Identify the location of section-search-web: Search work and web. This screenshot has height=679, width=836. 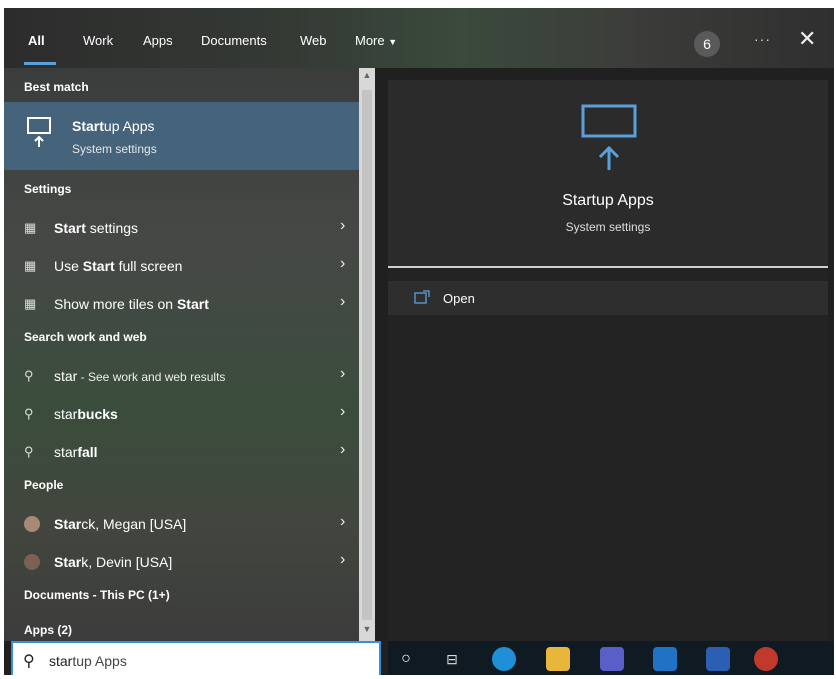
(85, 337).